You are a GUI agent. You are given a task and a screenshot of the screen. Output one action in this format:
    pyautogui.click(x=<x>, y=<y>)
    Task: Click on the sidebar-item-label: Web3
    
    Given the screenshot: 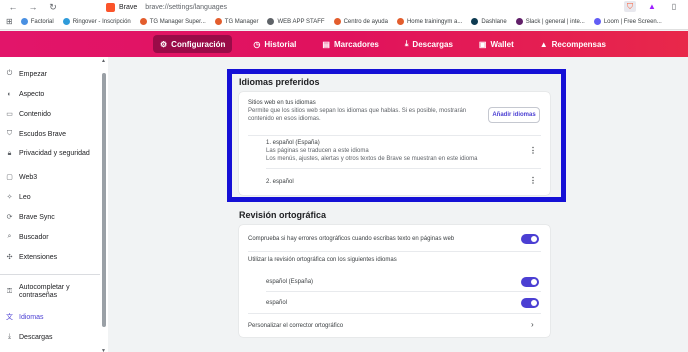 What is the action you would take?
    pyautogui.click(x=28, y=177)
    